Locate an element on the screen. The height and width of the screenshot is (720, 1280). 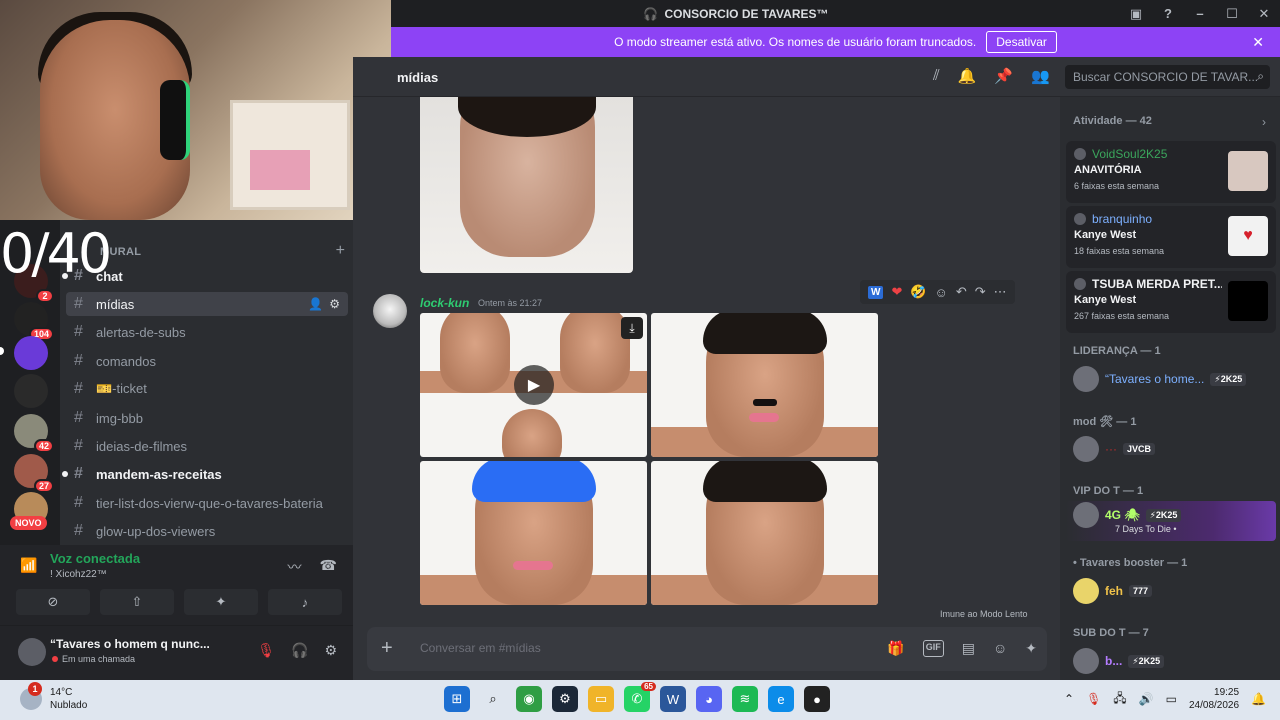
weather-widget: 1 14°C Nublado is located at coordinates (53, 697).